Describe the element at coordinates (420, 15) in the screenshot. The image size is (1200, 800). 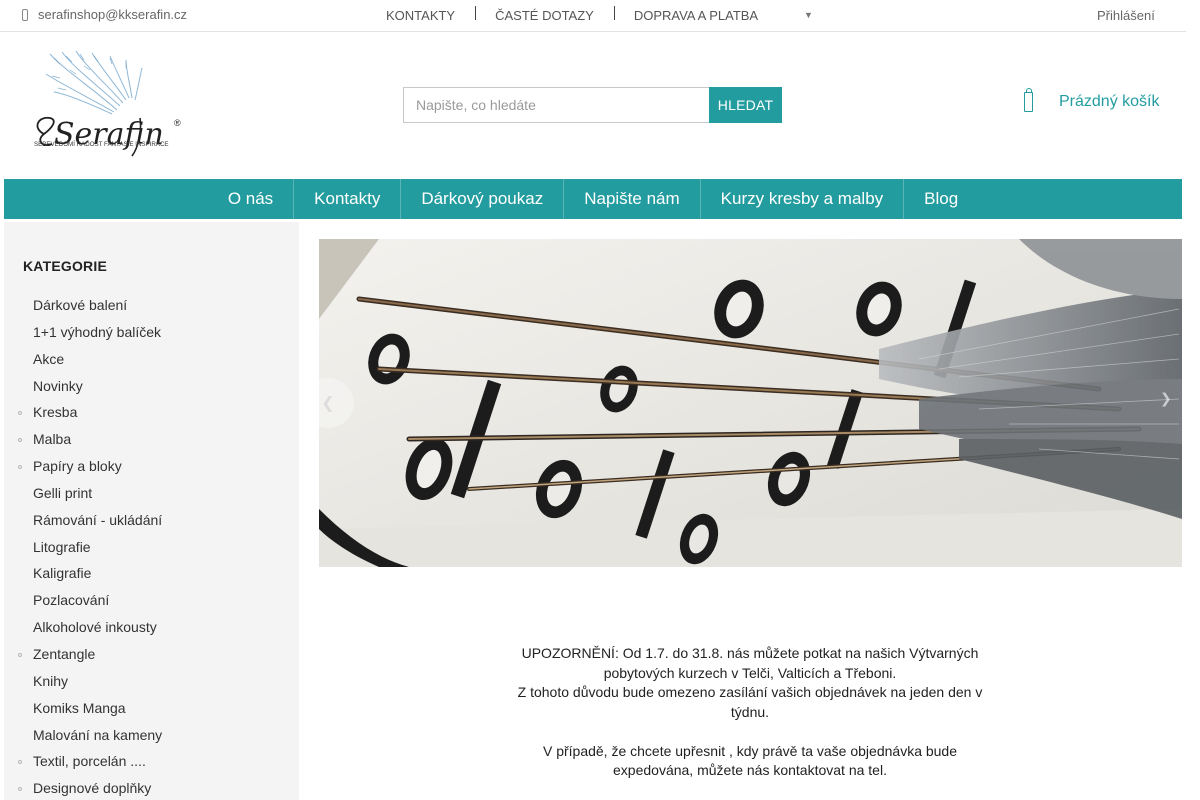
I see `top-link-kontakty: KONTAKTY` at that location.